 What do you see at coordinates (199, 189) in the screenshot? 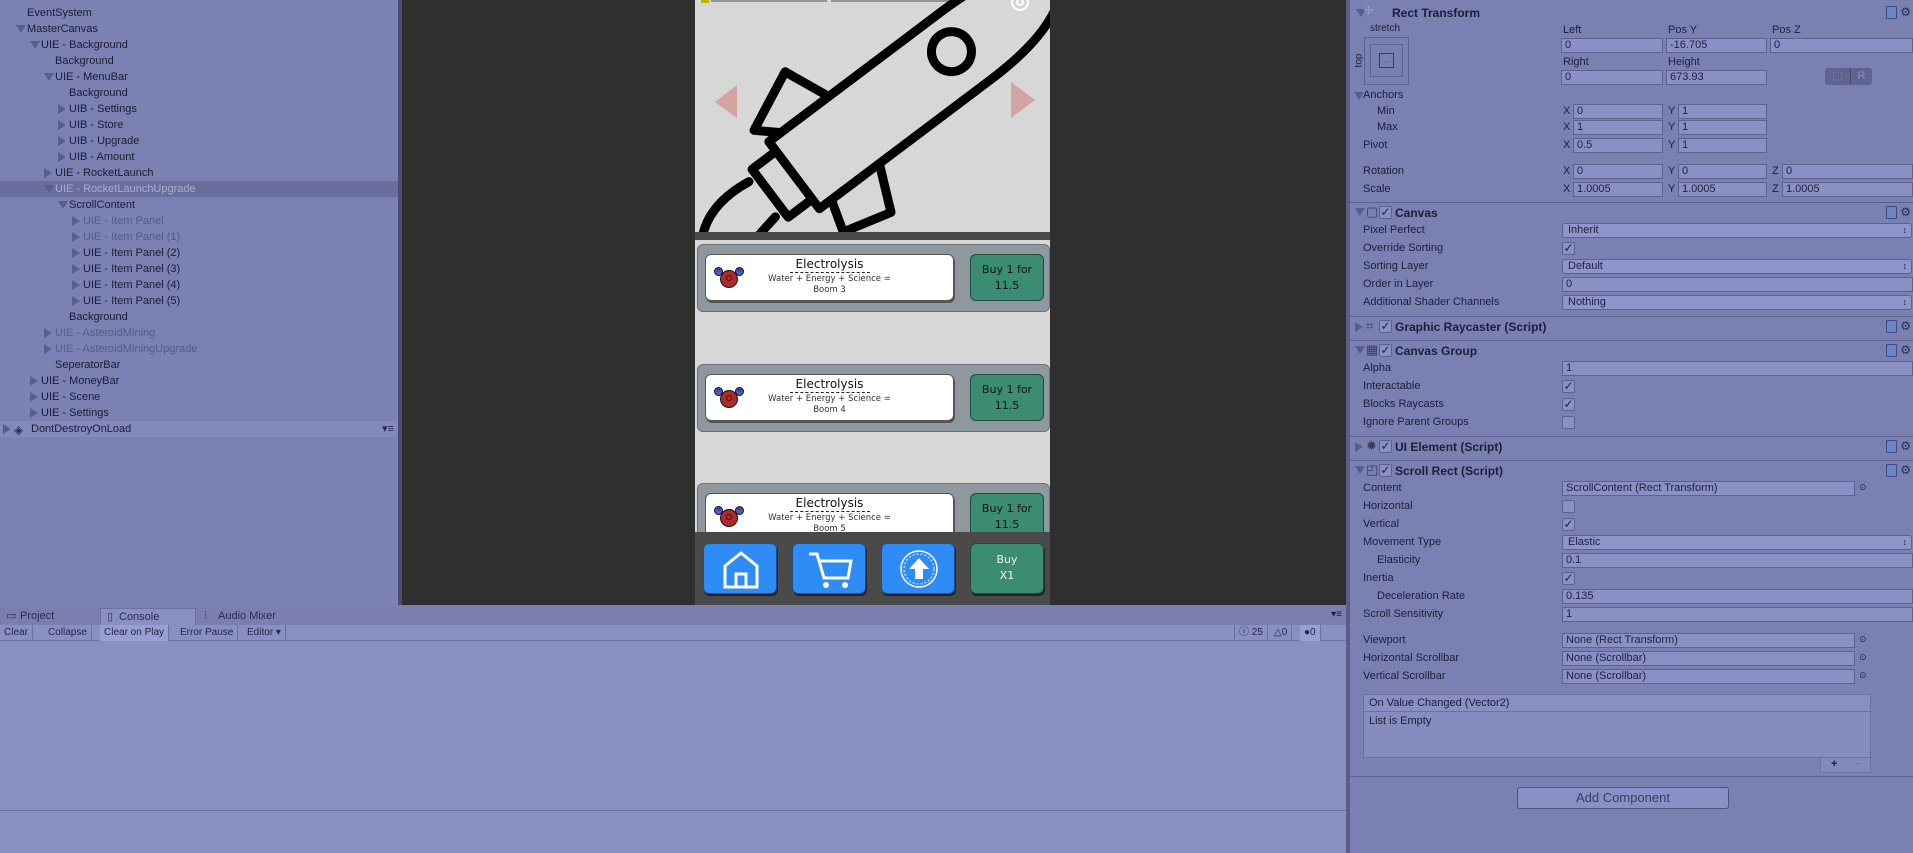
I see `hierarchy-item: UIE - RocketLaunchUpgrade` at bounding box center [199, 189].